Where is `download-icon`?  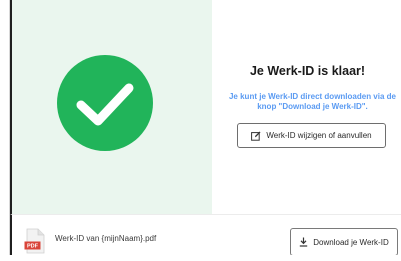 download-icon is located at coordinates (304, 242).